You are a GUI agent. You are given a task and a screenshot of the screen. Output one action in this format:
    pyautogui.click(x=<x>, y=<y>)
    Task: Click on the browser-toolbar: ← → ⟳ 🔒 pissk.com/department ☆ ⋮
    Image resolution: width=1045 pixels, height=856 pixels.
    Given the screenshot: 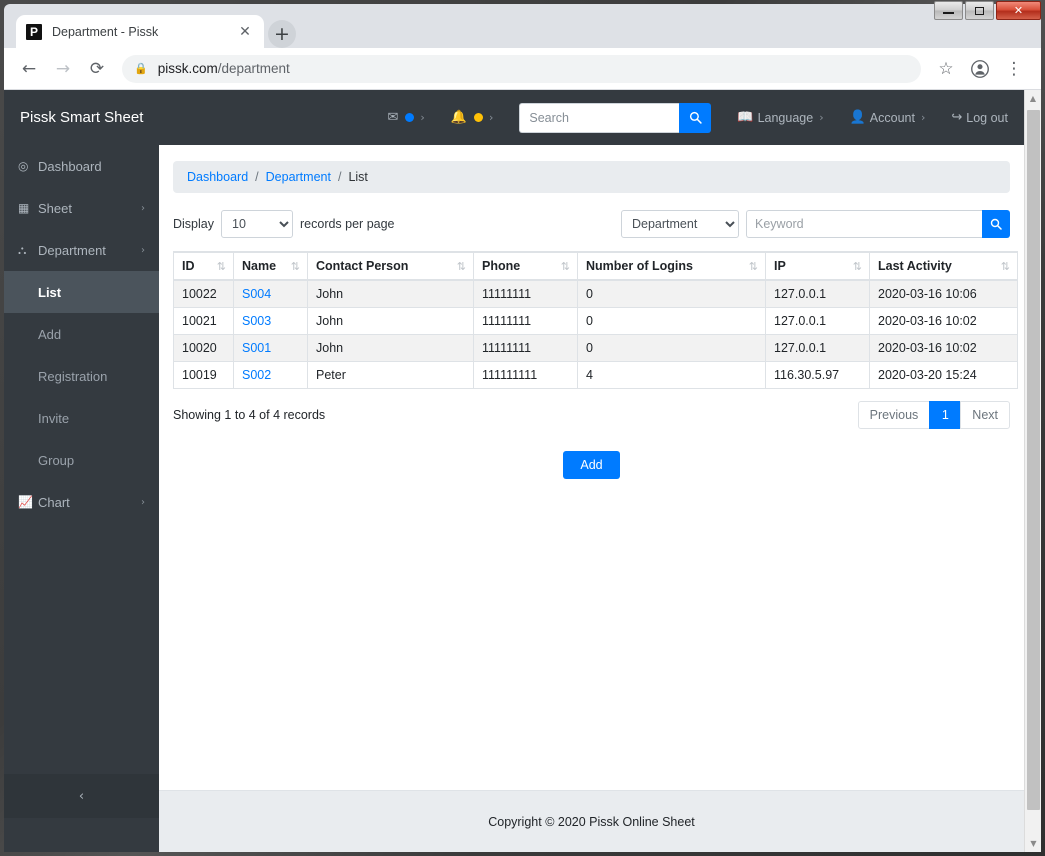 What is the action you would take?
    pyautogui.click(x=522, y=69)
    